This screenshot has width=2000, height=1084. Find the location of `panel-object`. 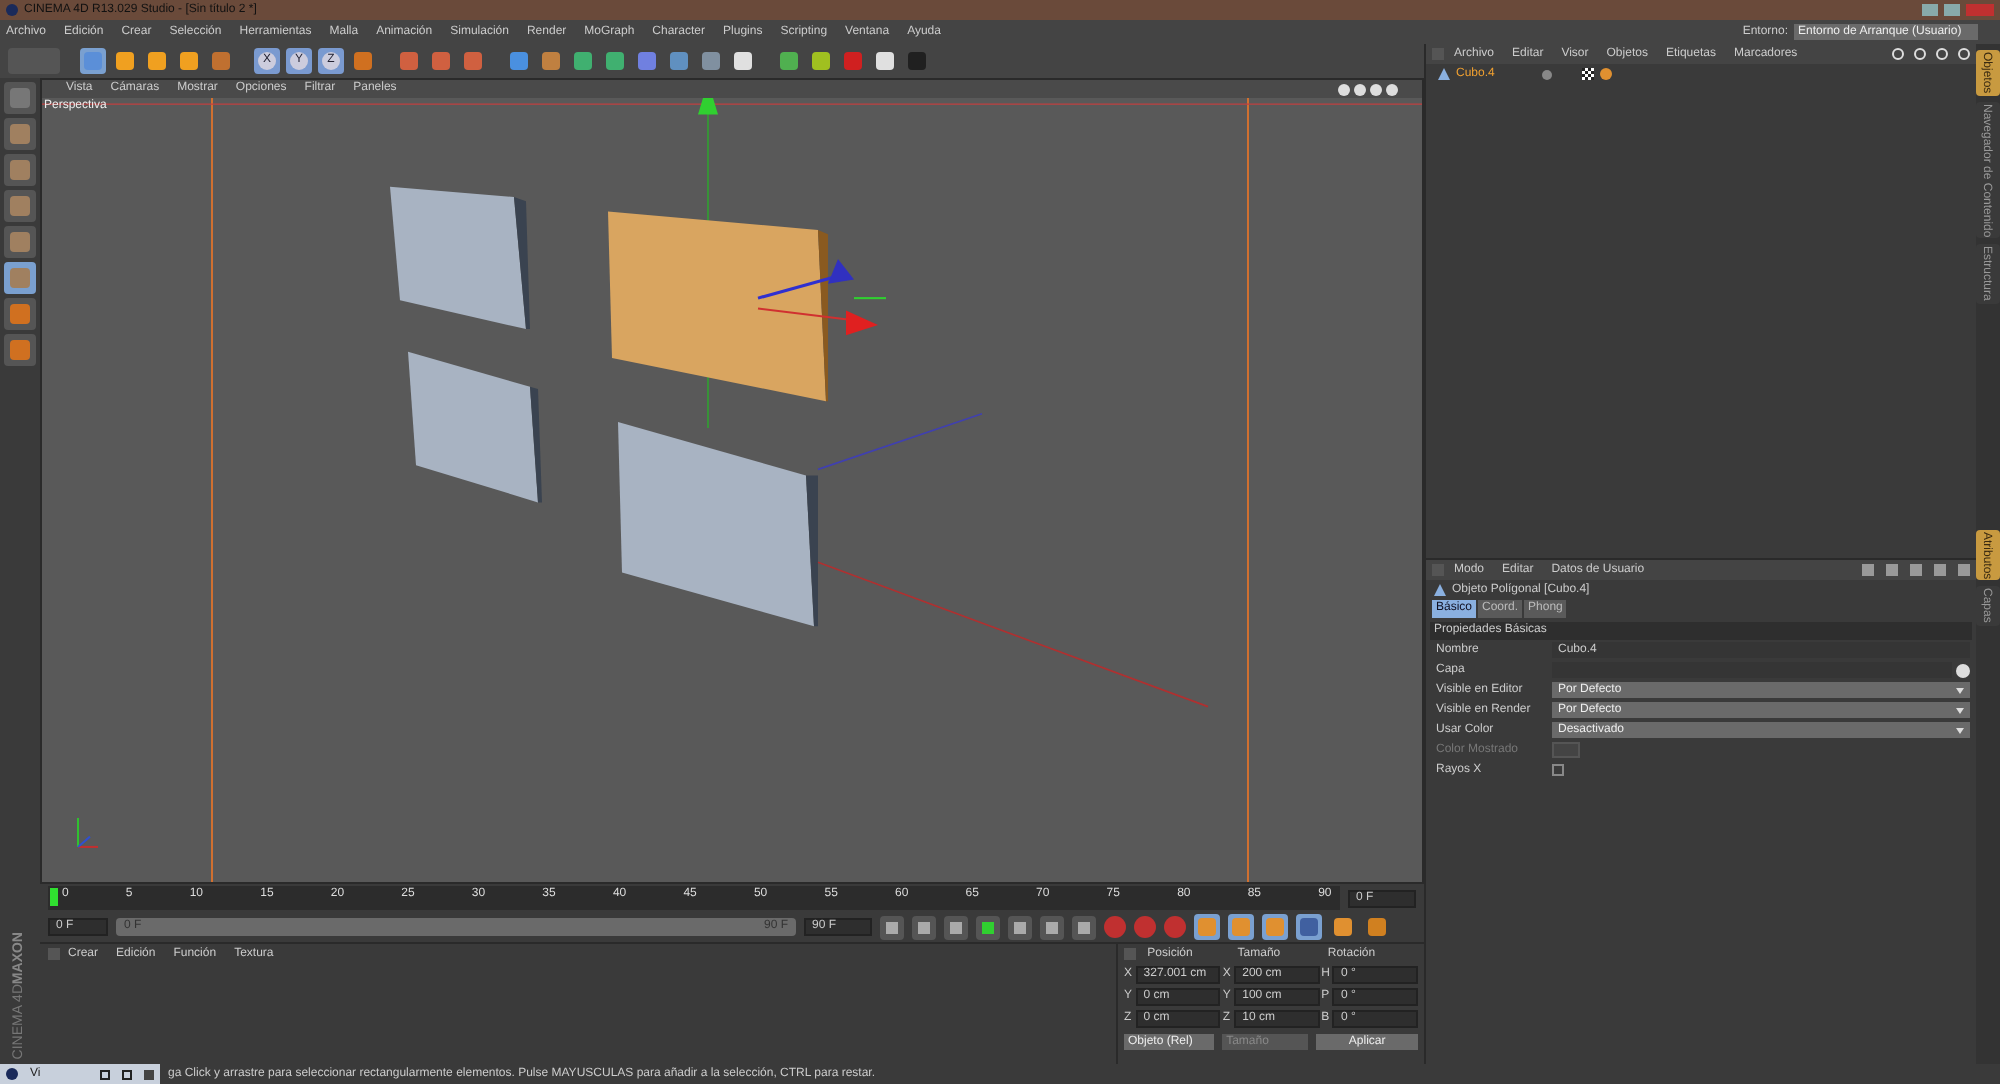

panel-object is located at coordinates (460, 258).